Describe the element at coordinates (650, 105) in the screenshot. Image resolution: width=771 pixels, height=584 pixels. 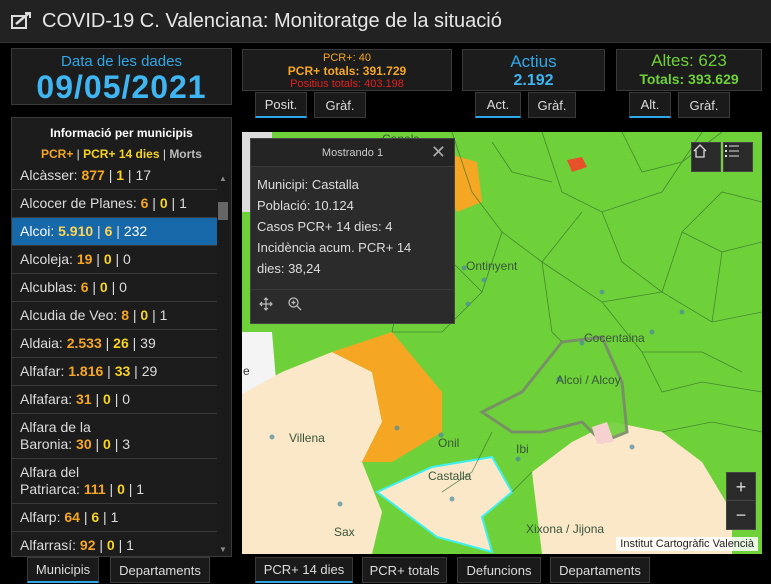
I see `tab-alt: Alt.` at that location.